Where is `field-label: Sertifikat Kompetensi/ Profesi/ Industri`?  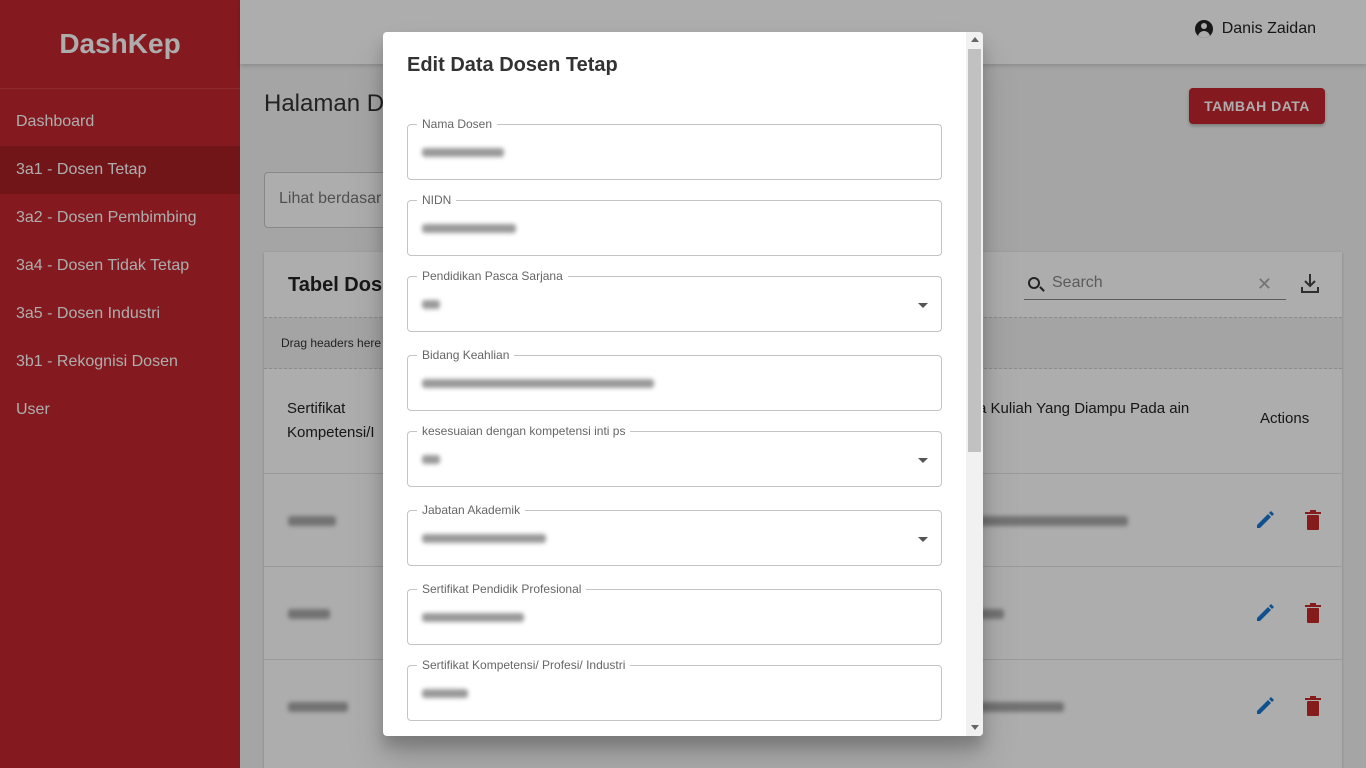 field-label: Sertifikat Kompetensi/ Profesi/ Industri is located at coordinates (524, 665).